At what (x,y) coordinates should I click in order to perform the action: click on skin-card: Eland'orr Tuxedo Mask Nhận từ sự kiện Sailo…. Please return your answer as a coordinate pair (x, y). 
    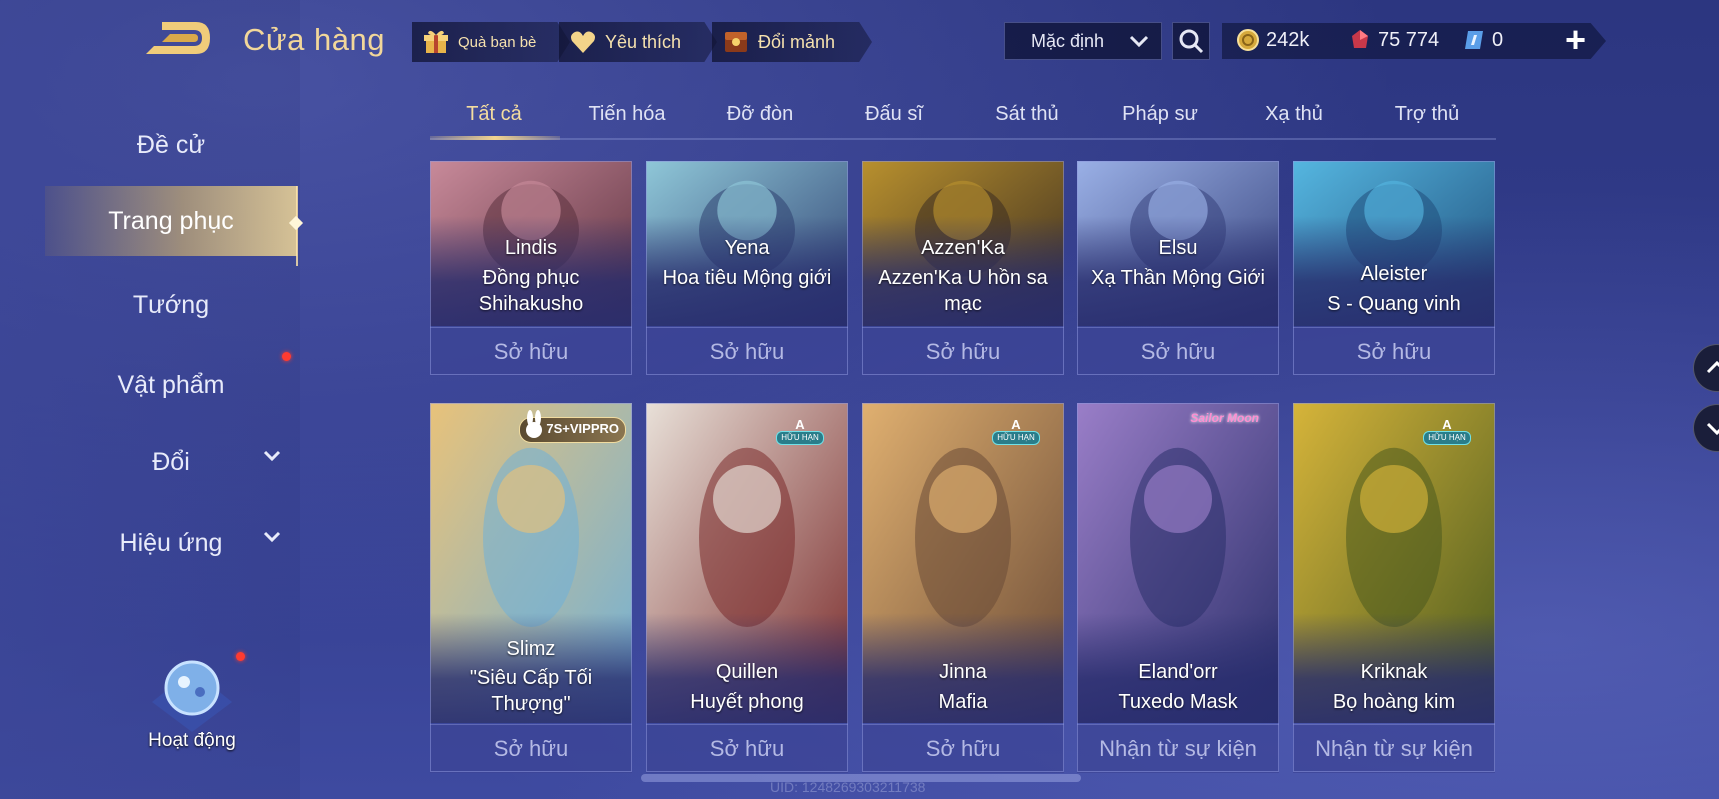
    Looking at the image, I should click on (1178, 588).